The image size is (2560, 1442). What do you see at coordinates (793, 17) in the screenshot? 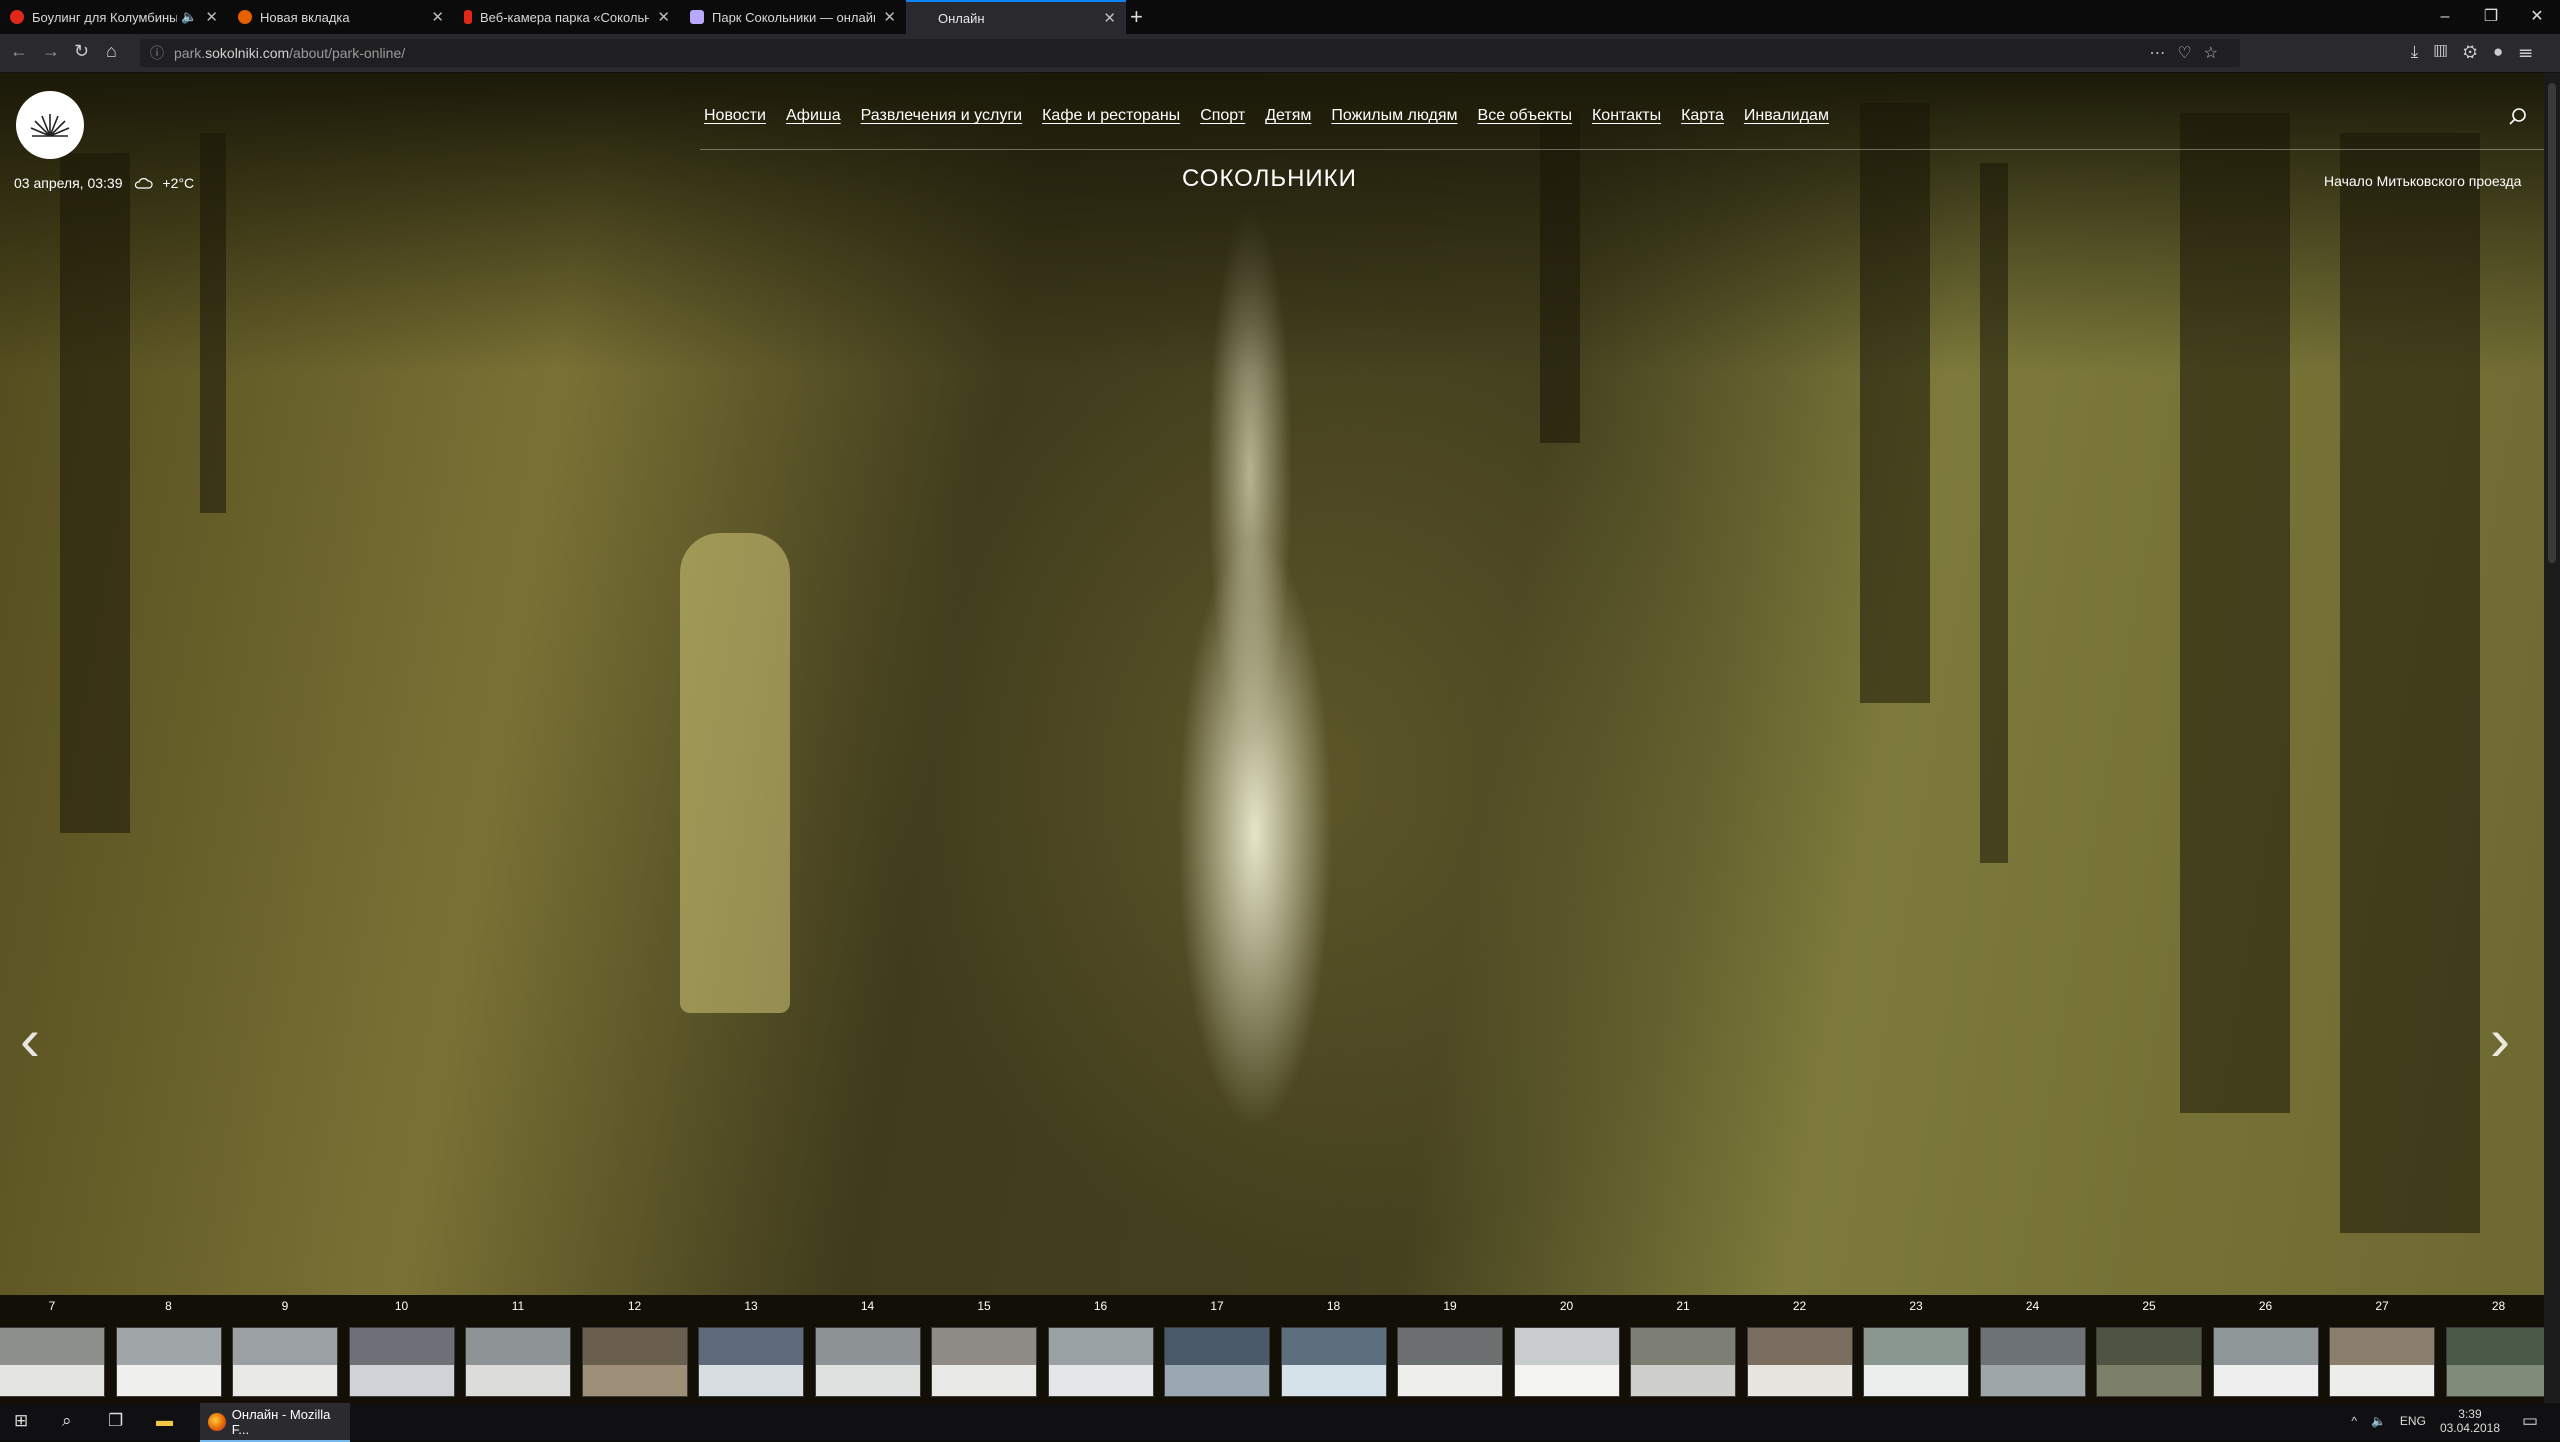
I see `tab-park-online: Парк Сокольники — онлайн ✕` at bounding box center [793, 17].